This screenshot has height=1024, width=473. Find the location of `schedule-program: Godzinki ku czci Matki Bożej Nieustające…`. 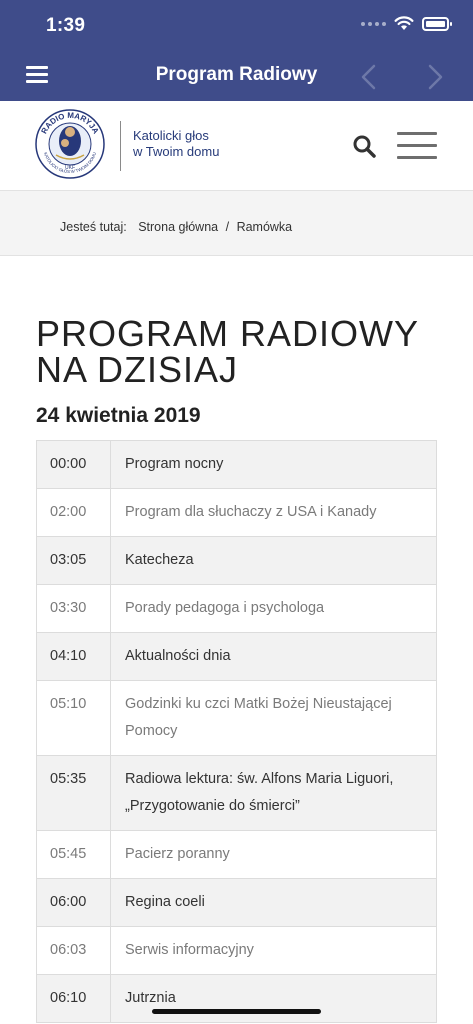

schedule-program: Godzinki ku czci Matki Bożej Nieustające… is located at coordinates (258, 717).